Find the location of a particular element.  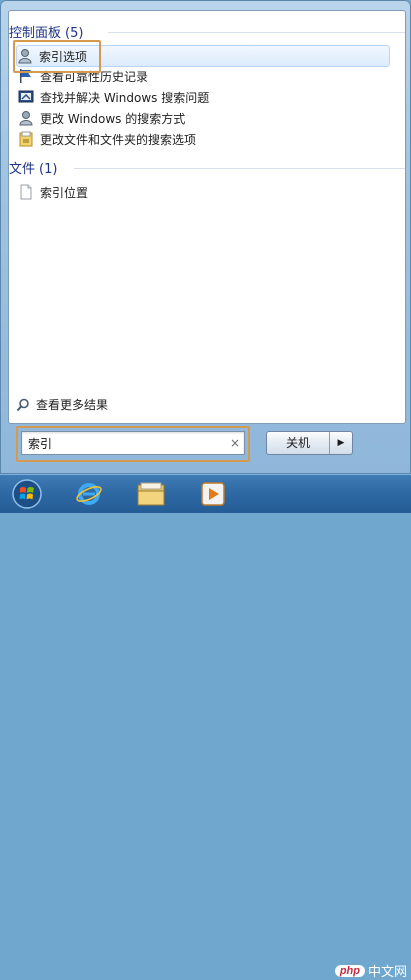

search-settings-icon is located at coordinates (26, 118).